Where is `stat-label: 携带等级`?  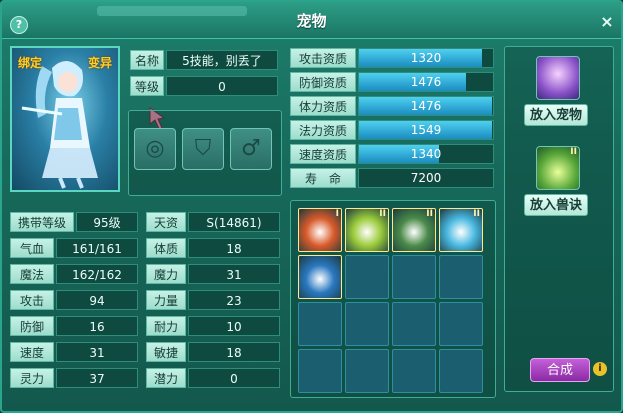
stat-label: 携带等级 is located at coordinates (42, 222).